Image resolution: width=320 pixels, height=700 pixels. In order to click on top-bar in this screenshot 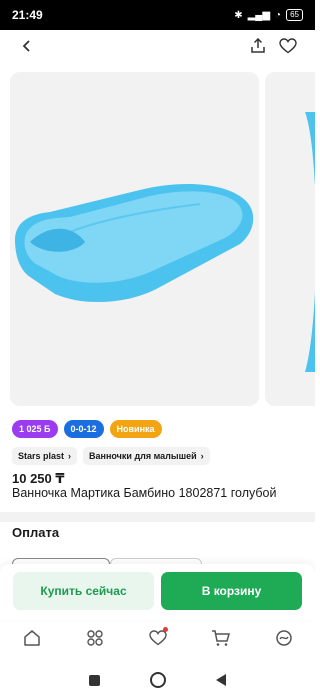, I will do `click(157, 46)`.